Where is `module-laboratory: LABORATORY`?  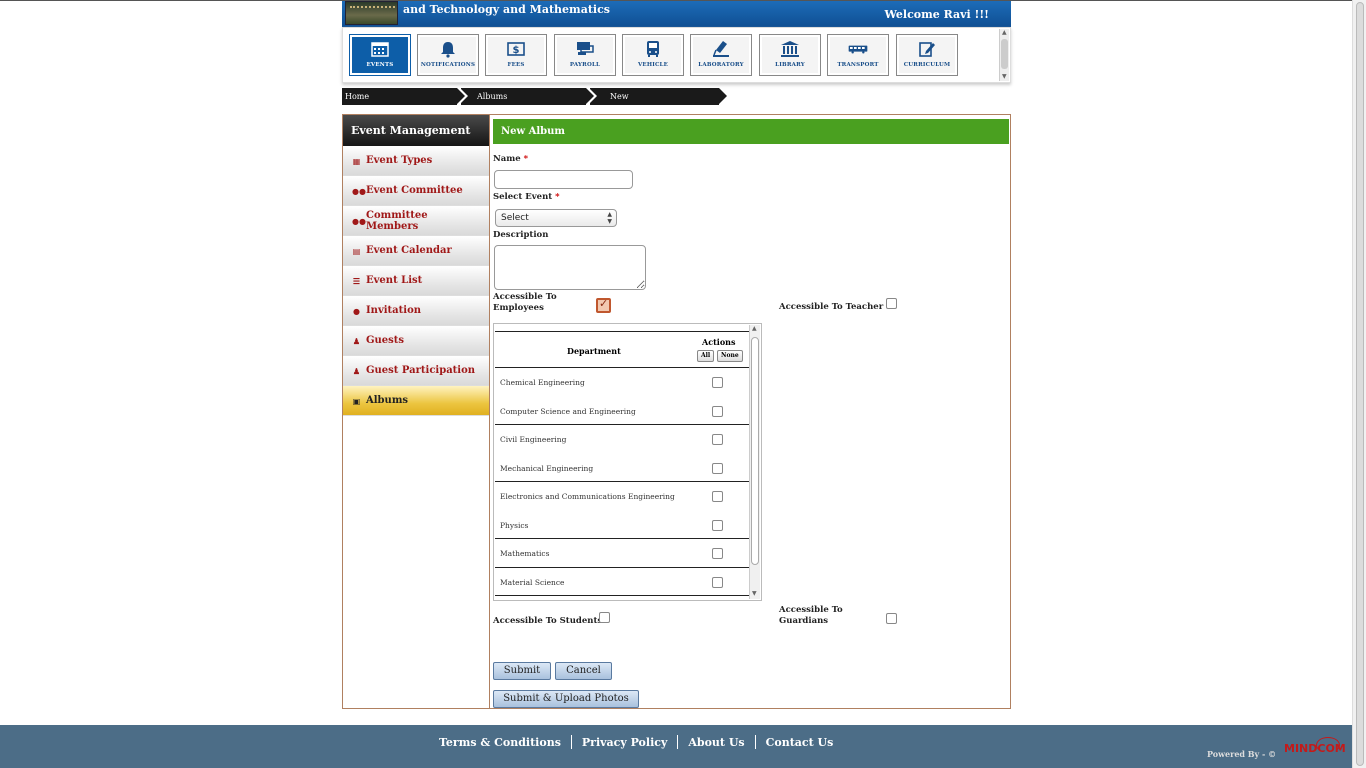 module-laboratory: LABORATORY is located at coordinates (721, 55).